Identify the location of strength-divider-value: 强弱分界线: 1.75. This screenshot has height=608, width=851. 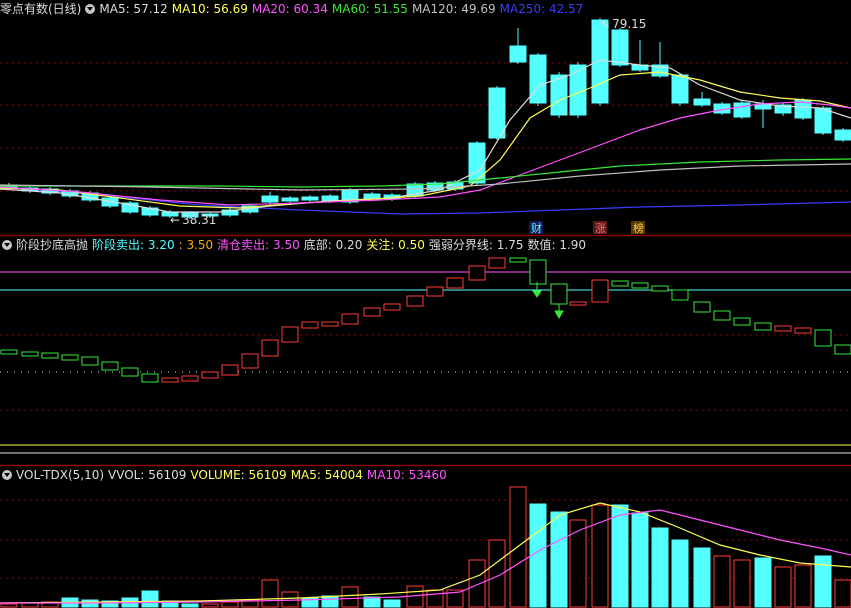
(476, 245).